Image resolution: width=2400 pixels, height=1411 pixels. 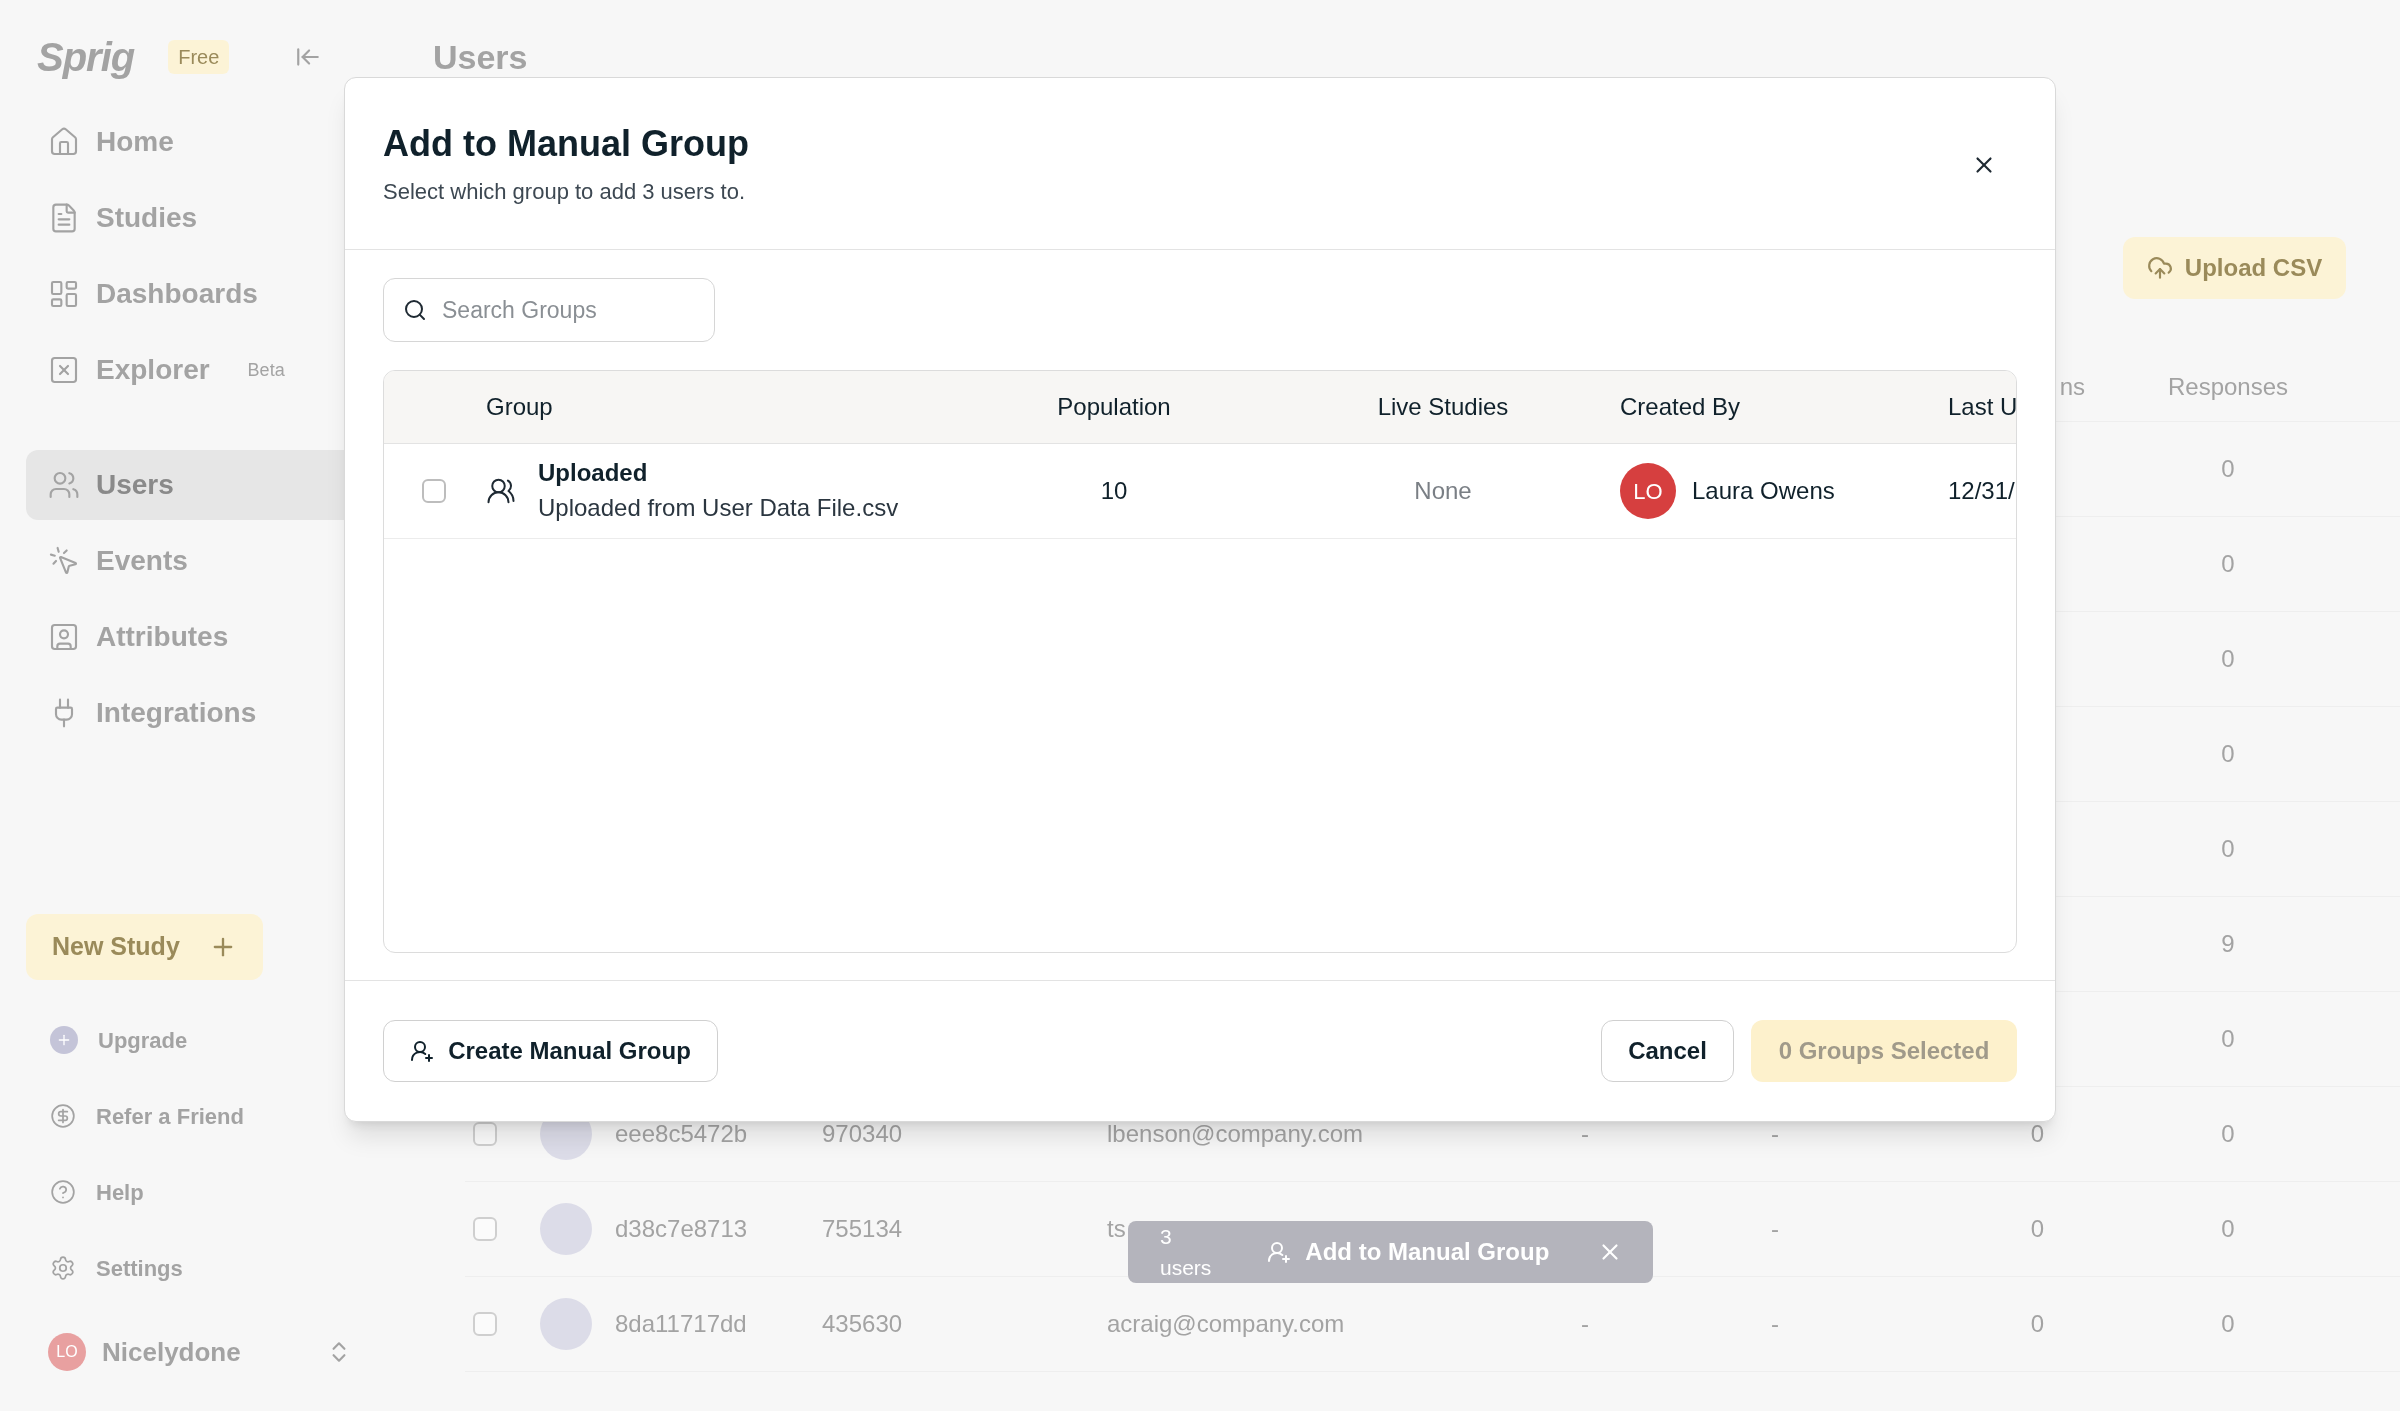 I want to click on dashboard-icon, so click(x=64, y=294).